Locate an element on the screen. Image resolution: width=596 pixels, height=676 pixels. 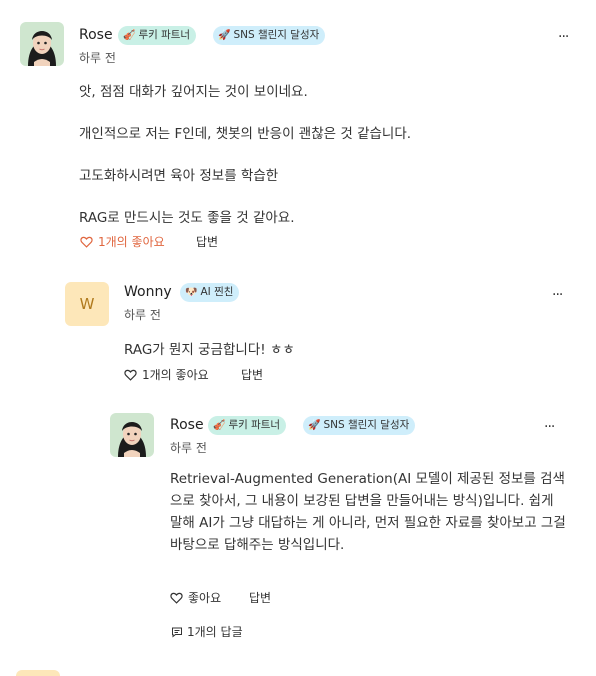
avatar-letter: W is located at coordinates (87, 304).